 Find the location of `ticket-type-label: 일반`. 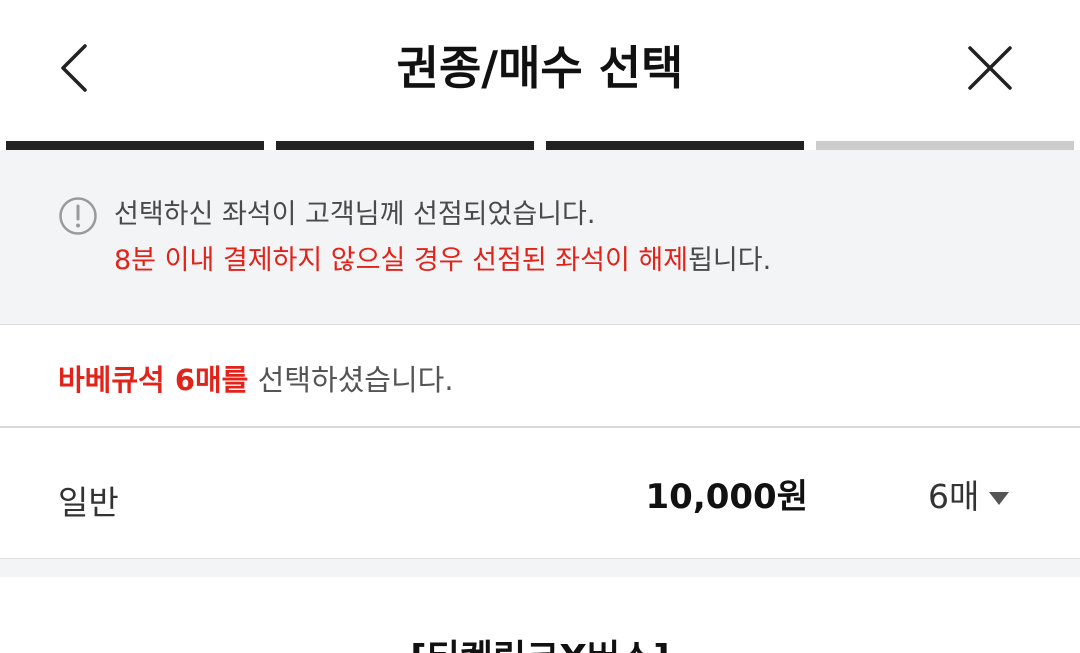

ticket-type-label: 일반 is located at coordinates (88, 502).